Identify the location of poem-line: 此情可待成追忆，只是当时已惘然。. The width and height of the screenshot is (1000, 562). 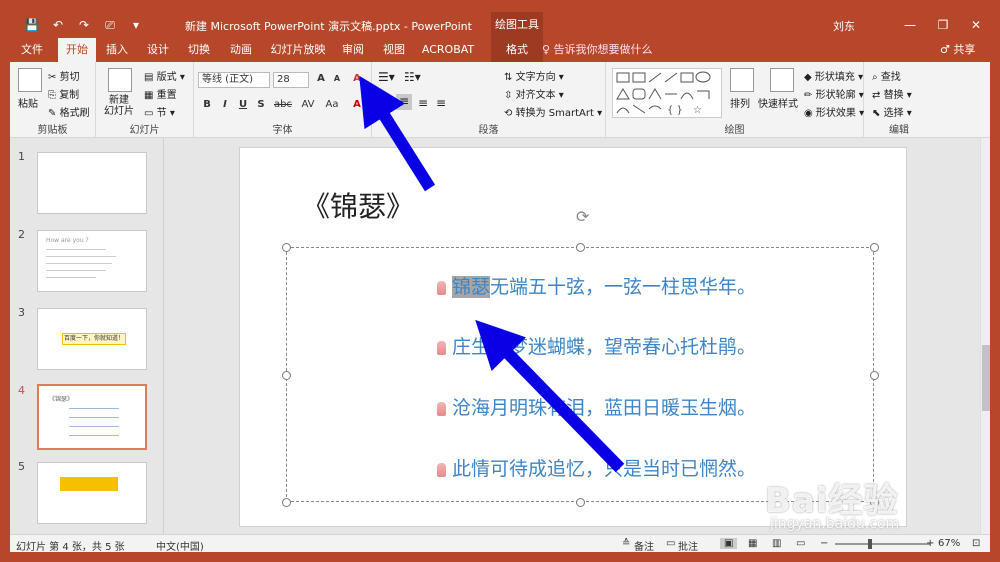
(596, 467).